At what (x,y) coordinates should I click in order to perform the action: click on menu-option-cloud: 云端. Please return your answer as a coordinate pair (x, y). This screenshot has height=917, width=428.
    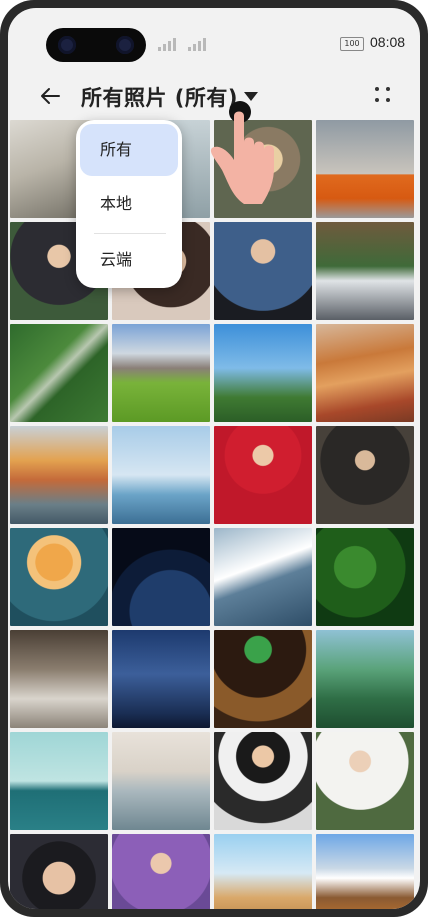
    Looking at the image, I should click on (129, 260).